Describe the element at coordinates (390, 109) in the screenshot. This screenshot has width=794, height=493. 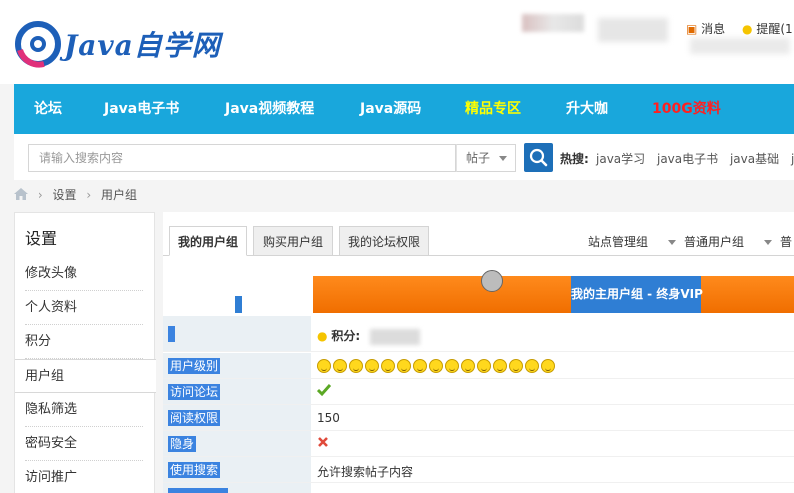
I see `nav-item-java-source: Java源码` at that location.